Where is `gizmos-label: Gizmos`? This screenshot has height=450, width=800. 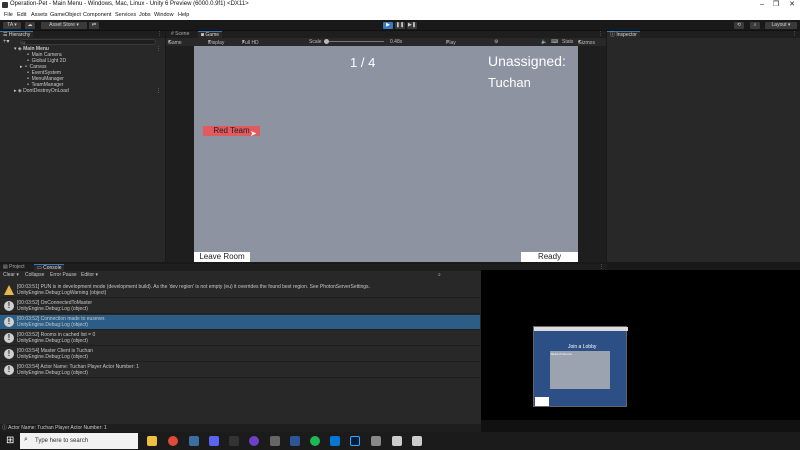
gizmos-label: Gizmos is located at coordinates (586, 43).